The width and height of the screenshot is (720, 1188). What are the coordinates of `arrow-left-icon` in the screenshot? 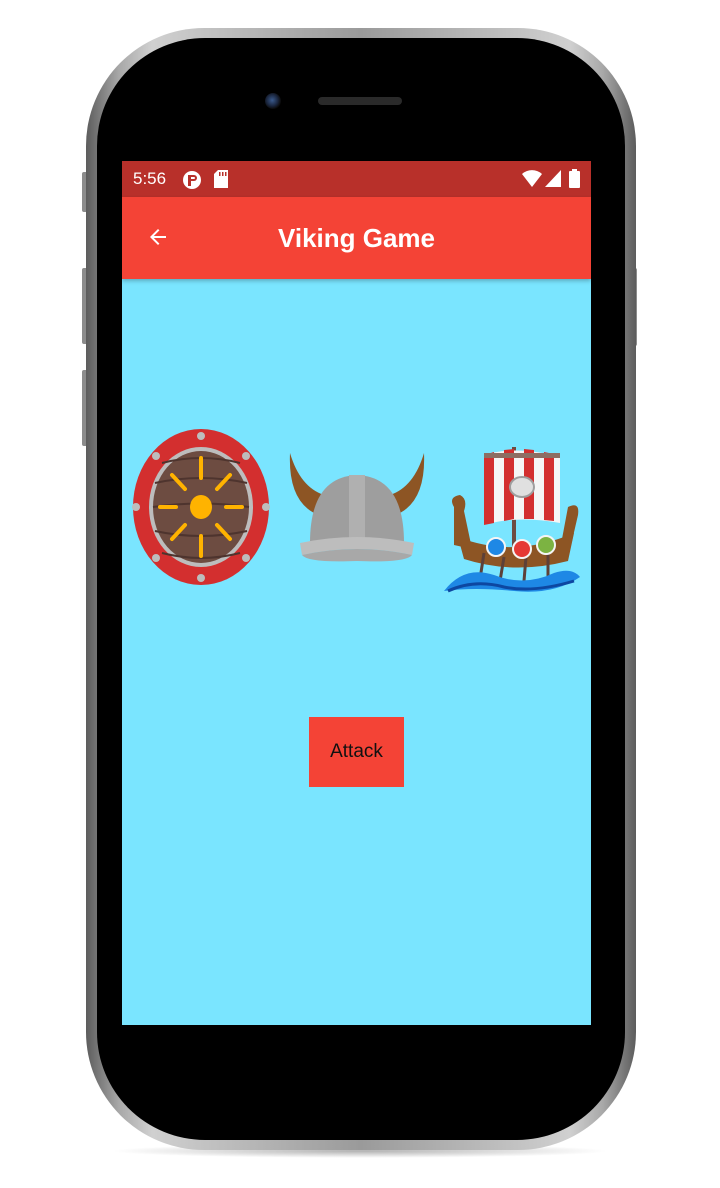 It's located at (158, 237).